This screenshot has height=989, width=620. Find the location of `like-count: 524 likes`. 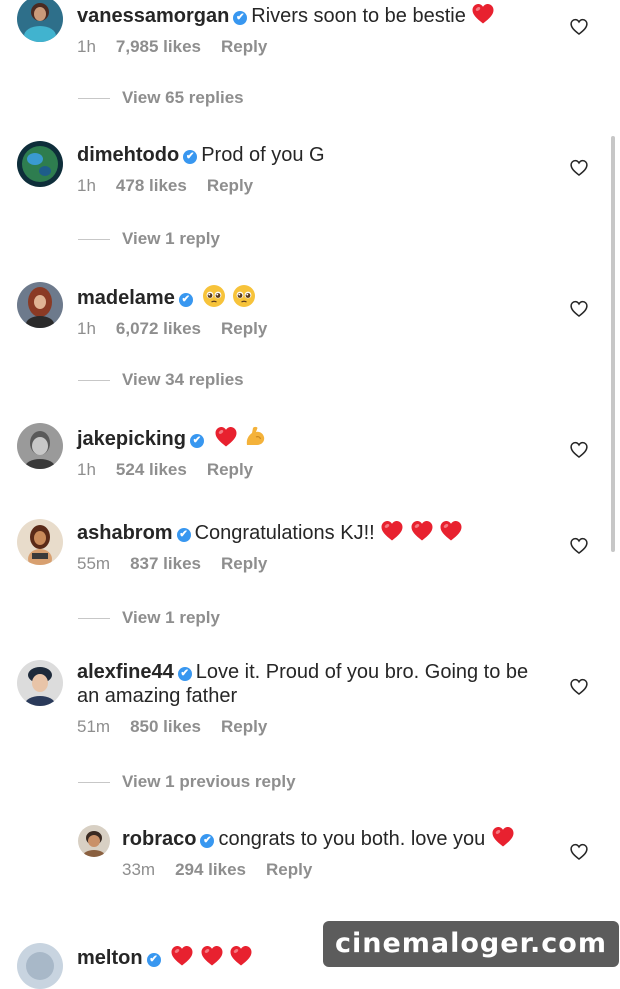

like-count: 524 likes is located at coordinates (151, 469).